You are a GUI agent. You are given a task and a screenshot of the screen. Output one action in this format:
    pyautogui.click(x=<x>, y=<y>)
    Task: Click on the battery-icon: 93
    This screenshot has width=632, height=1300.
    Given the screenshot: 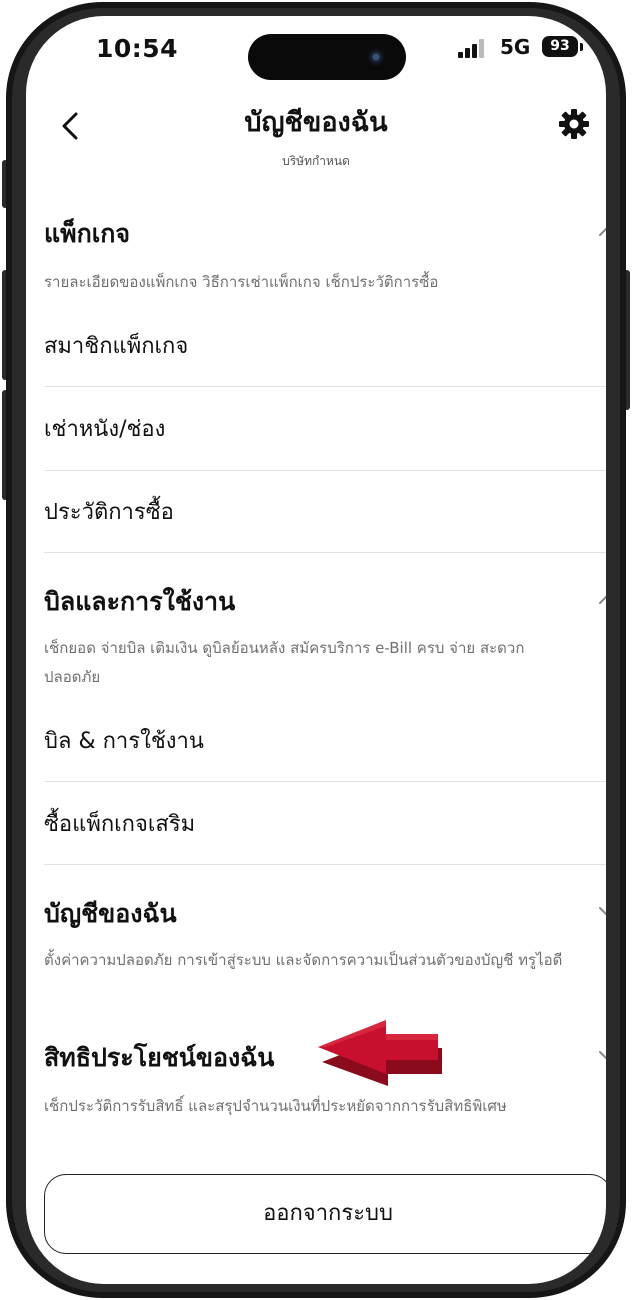 What is the action you would take?
    pyautogui.click(x=560, y=46)
    